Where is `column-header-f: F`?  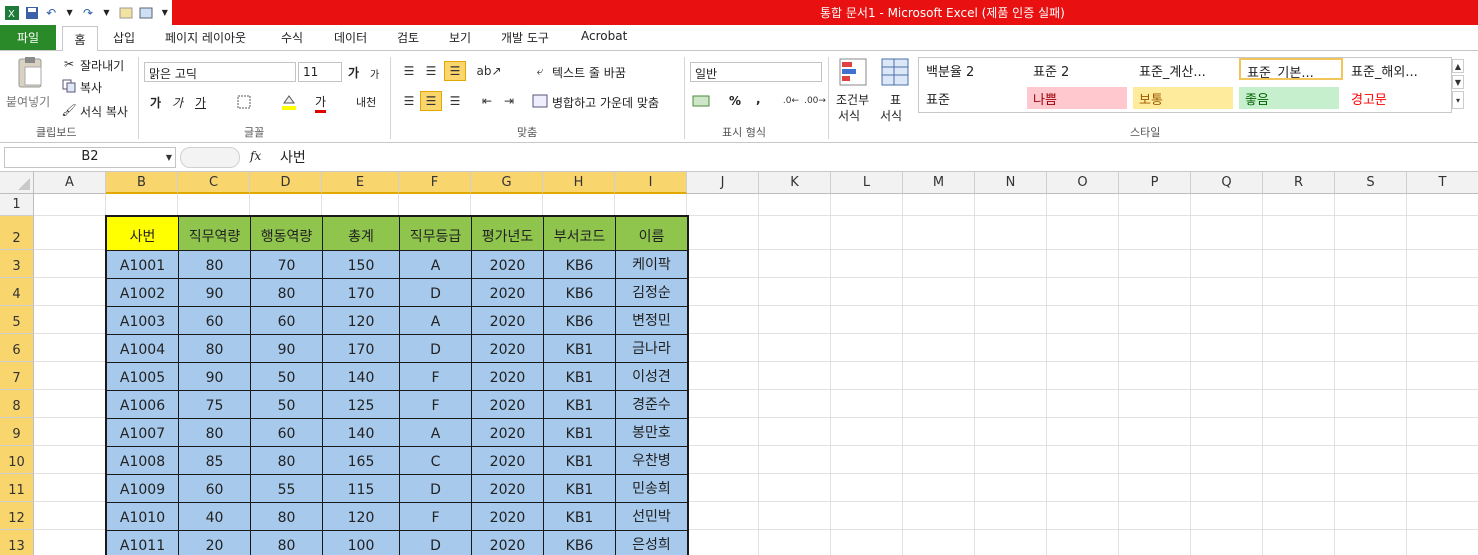 column-header-f: F is located at coordinates (435, 183).